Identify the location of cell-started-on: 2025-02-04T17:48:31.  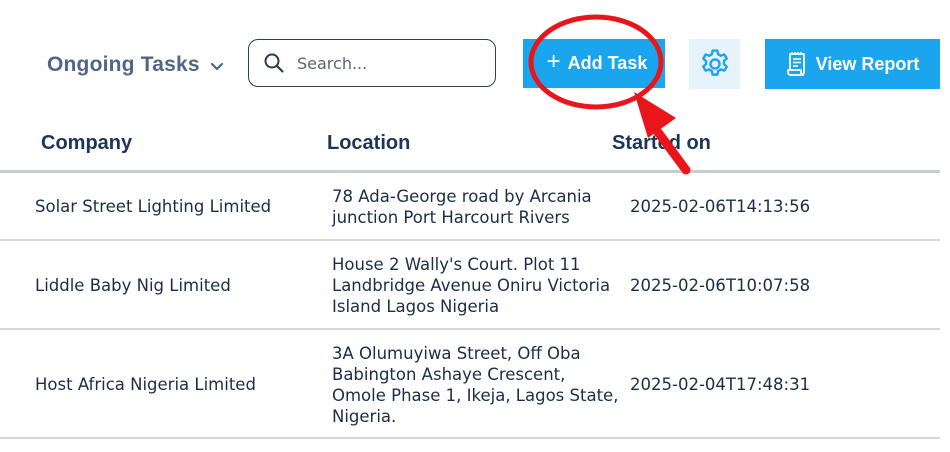
(720, 384).